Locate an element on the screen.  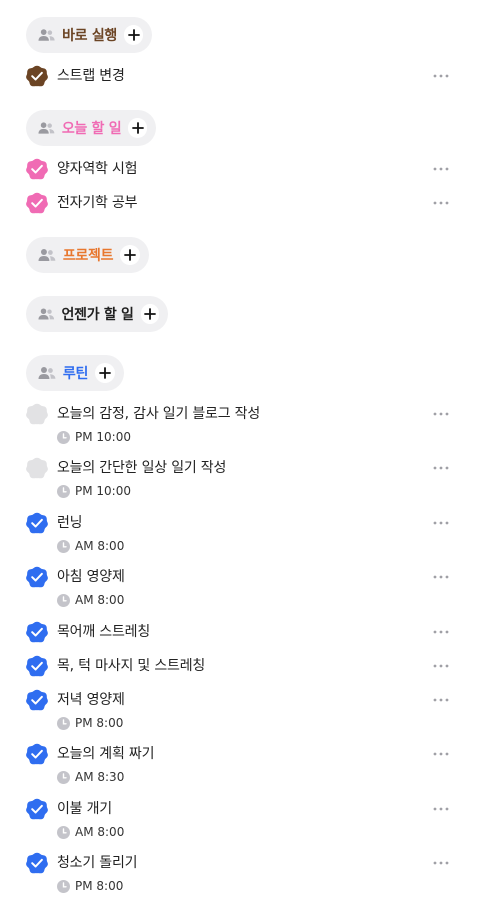
task-title: 런닝 is located at coordinates (70, 523).